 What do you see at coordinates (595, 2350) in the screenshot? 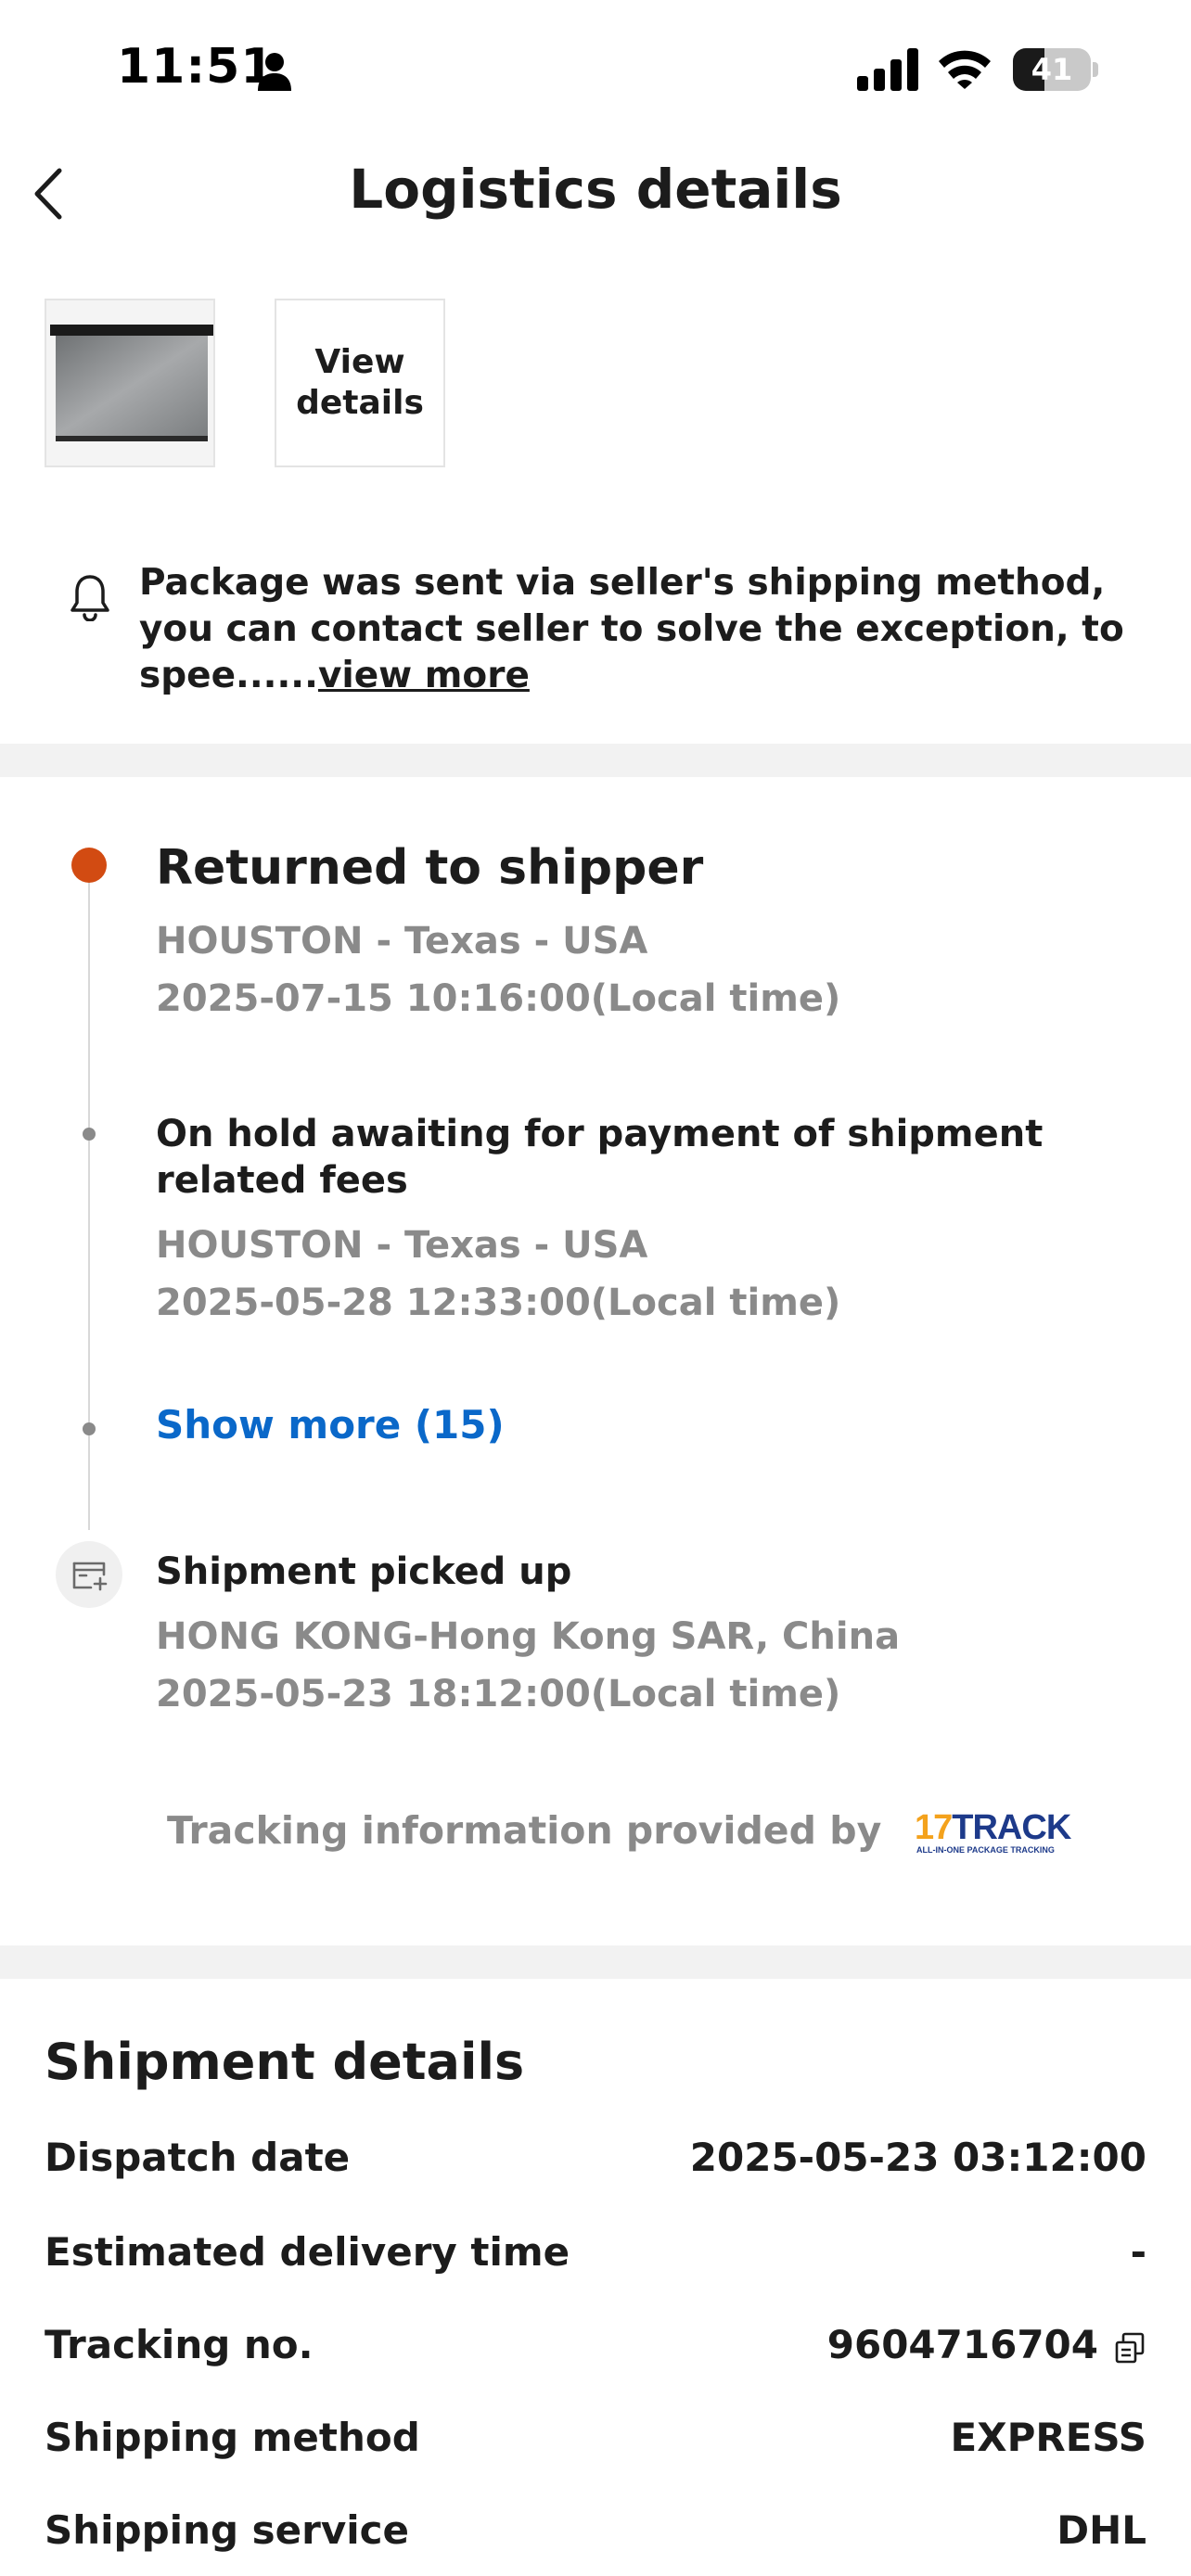
I see `detail-row-tracking-number: Tracking no. 9604716704` at bounding box center [595, 2350].